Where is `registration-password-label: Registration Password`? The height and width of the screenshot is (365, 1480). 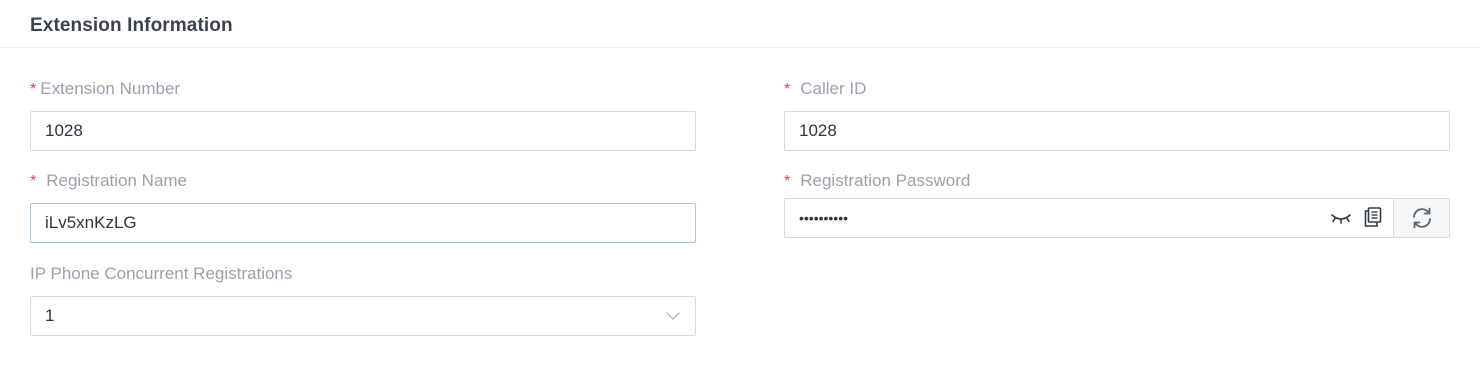
registration-password-label: Registration Password is located at coordinates (885, 180).